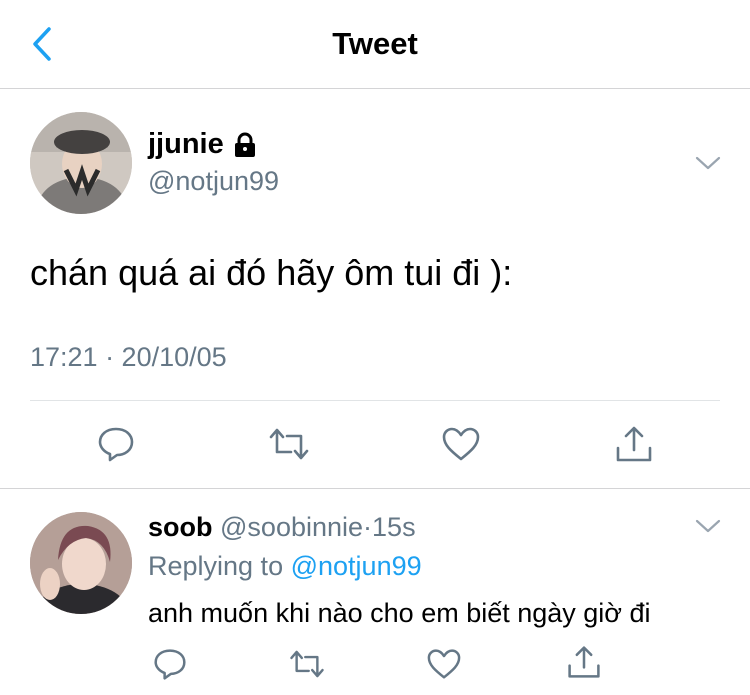 This screenshot has height=695, width=750. I want to click on author-name: jjunie, so click(203, 144).